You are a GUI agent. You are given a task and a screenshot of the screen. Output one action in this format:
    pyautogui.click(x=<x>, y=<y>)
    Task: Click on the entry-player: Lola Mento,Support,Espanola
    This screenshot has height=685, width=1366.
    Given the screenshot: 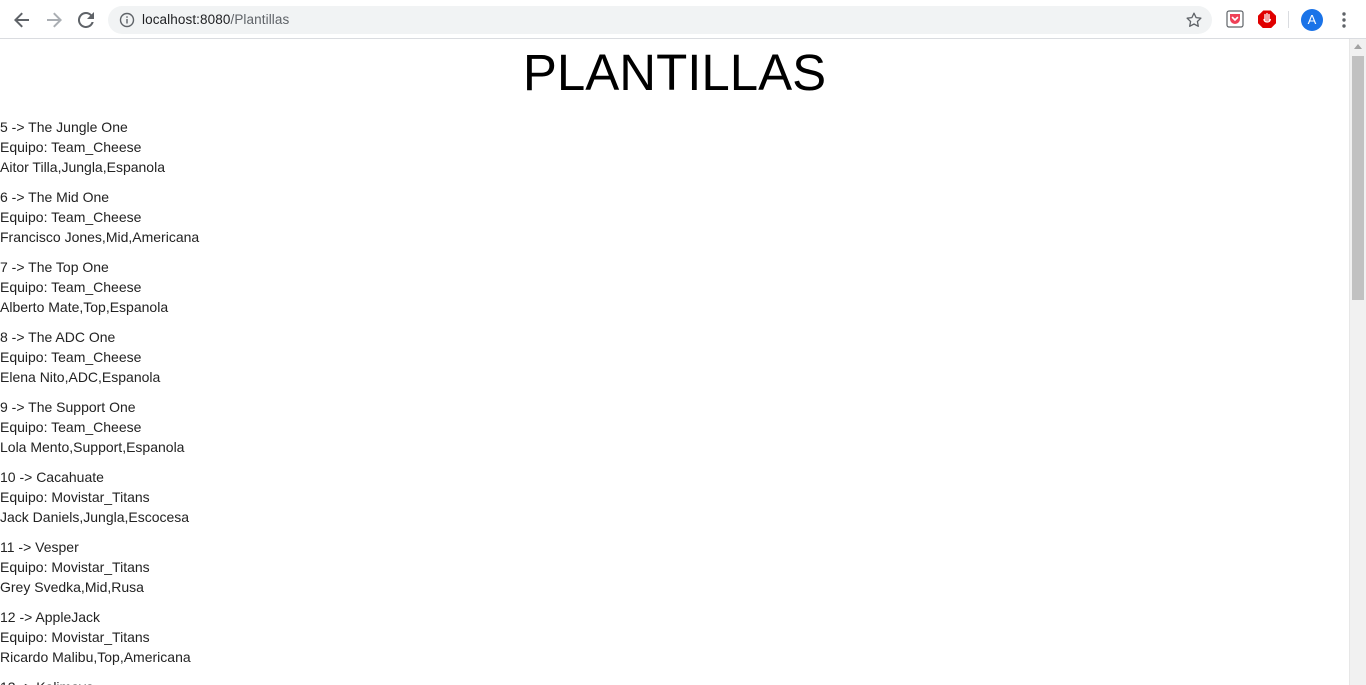 What is the action you would take?
    pyautogui.click(x=92, y=447)
    